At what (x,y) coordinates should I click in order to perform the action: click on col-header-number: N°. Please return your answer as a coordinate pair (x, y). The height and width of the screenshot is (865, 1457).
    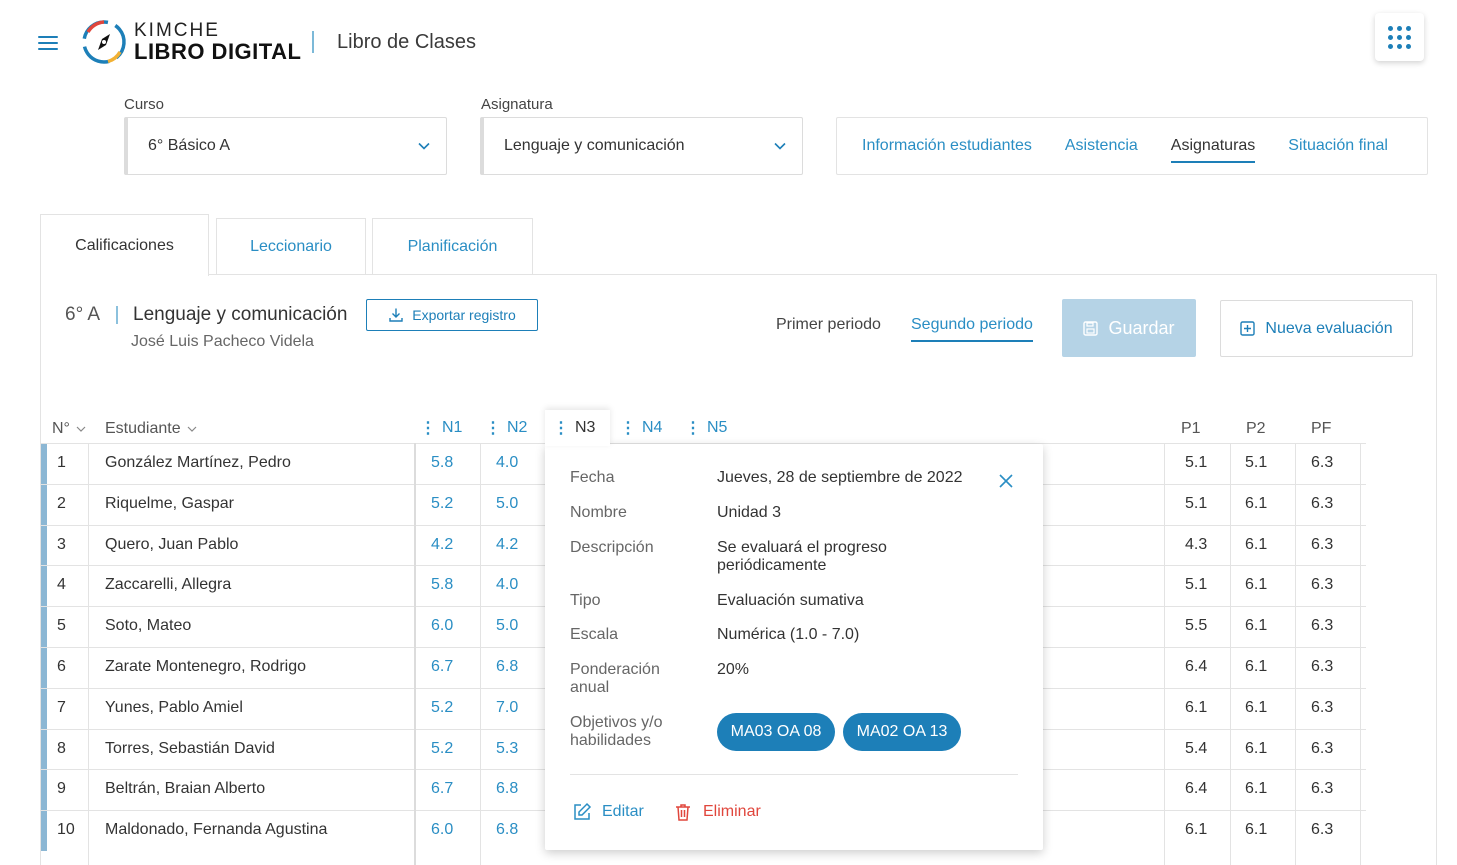
    Looking at the image, I should click on (69, 429).